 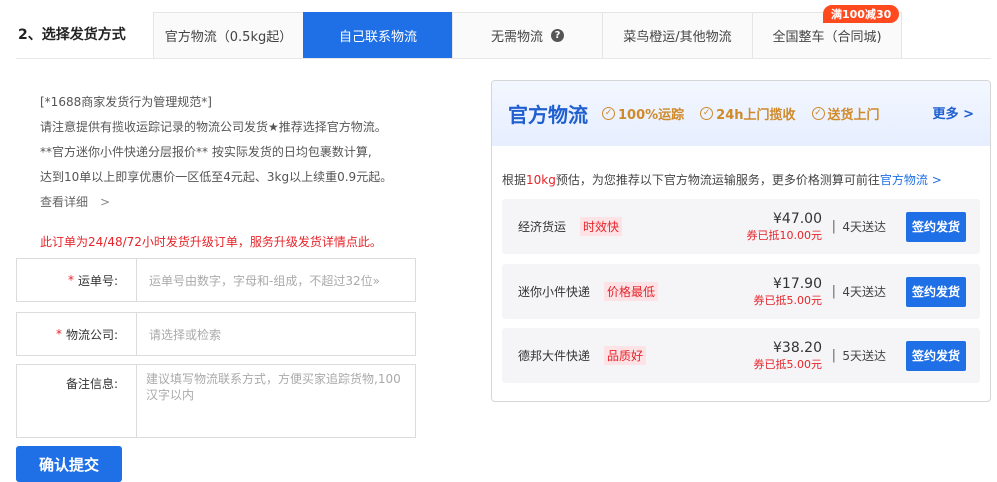 I want to click on tab-no-logistics: 无需物流 ?, so click(x=527, y=35).